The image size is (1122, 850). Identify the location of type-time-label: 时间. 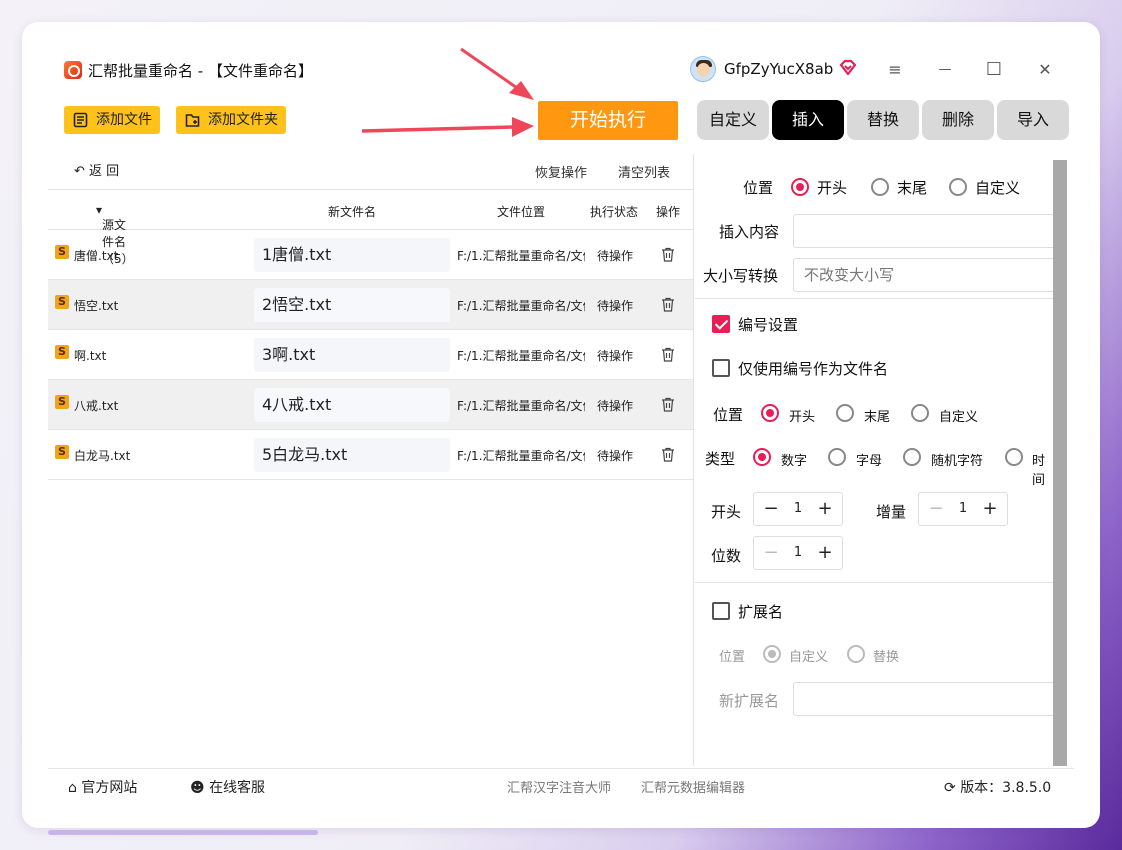
(1039, 471).